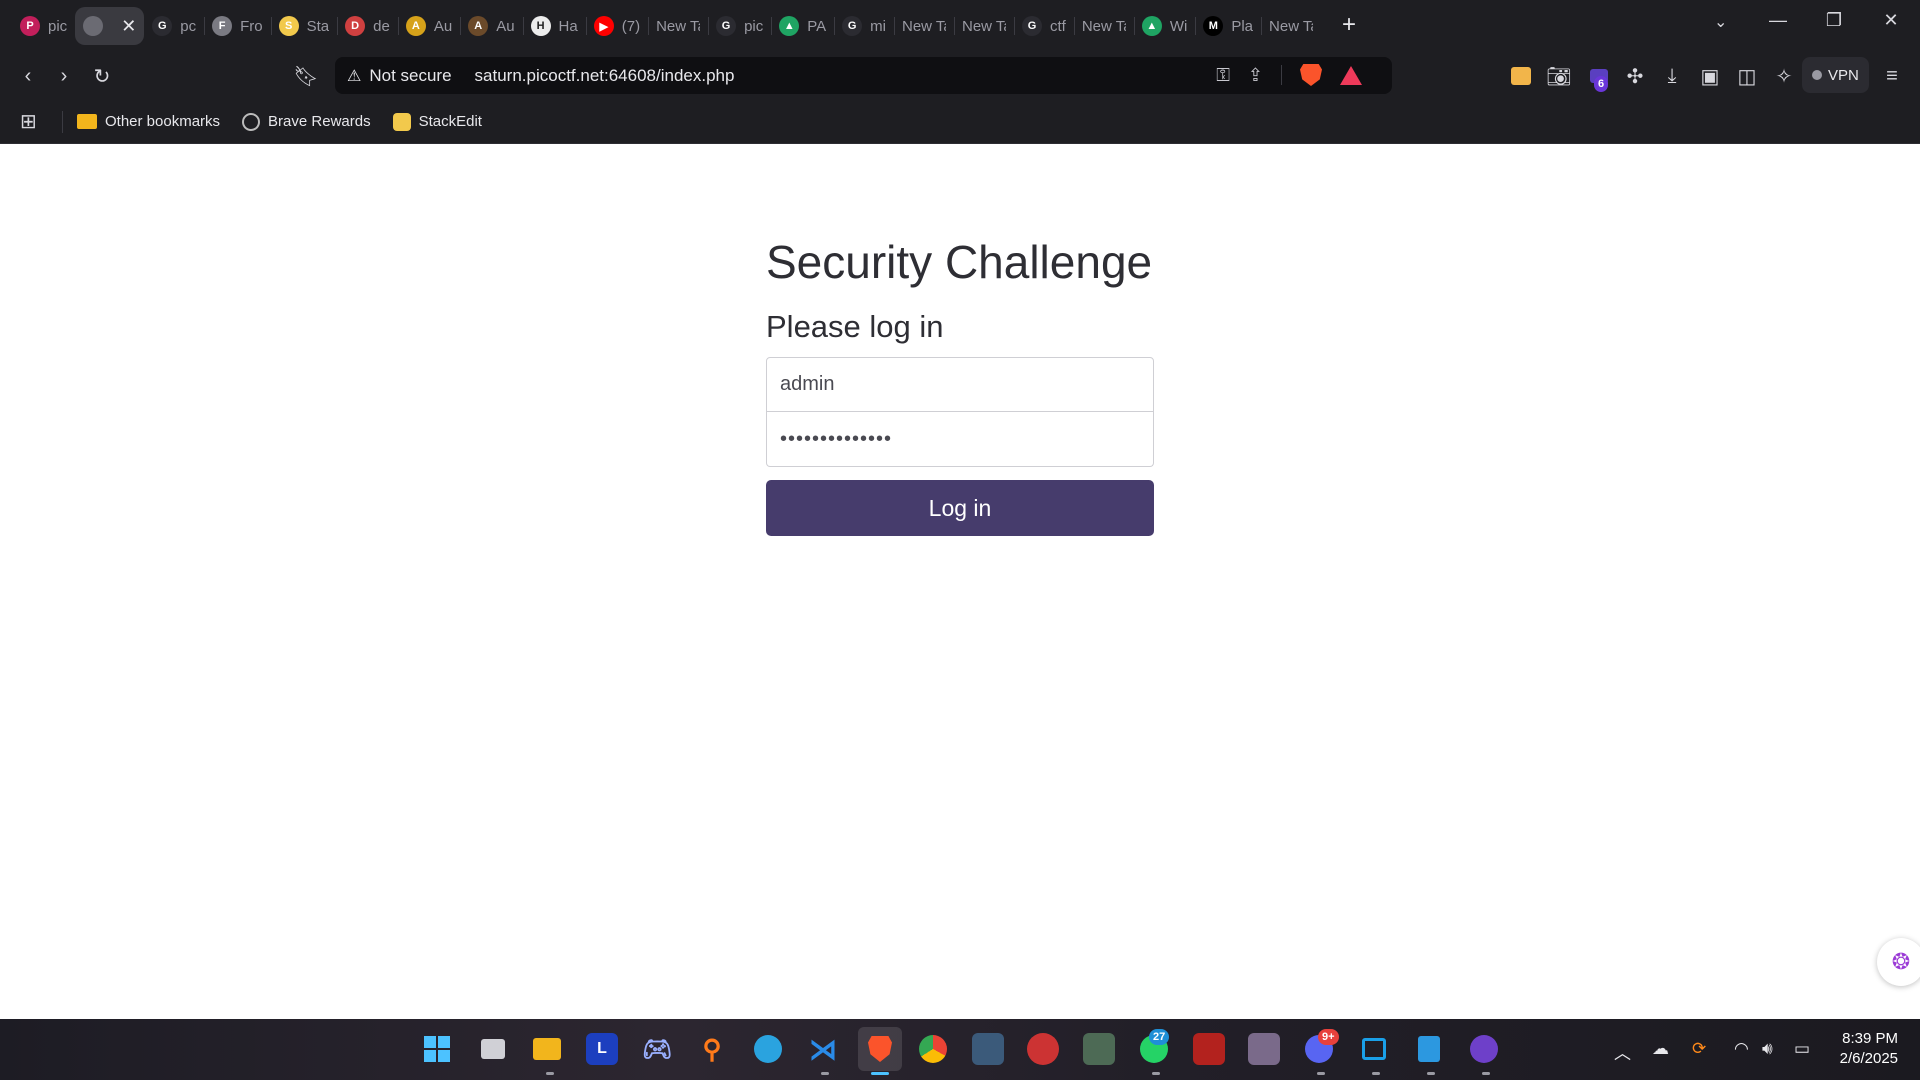 This screenshot has height=1080, width=1920. Describe the element at coordinates (1720, 22) in the screenshot. I see `tab-search-chevron-icon: ⌄` at that location.